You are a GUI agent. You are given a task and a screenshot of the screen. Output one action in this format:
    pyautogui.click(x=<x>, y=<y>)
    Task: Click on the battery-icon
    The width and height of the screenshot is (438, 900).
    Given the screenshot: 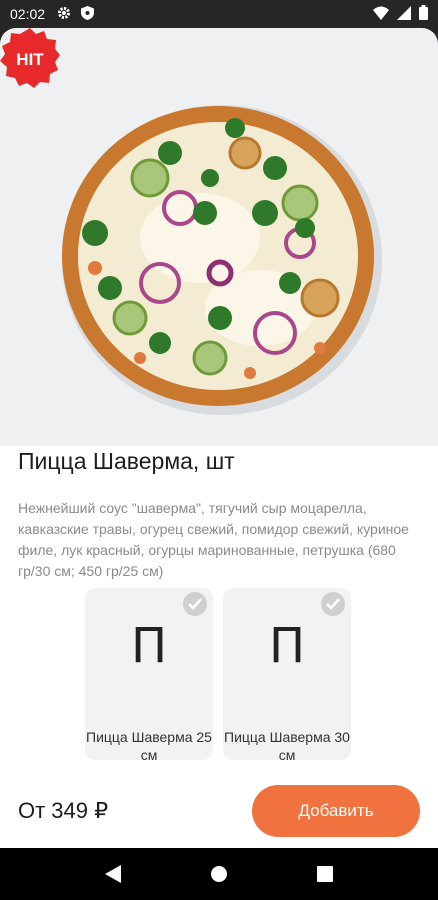 What is the action you would take?
    pyautogui.click(x=423, y=14)
    